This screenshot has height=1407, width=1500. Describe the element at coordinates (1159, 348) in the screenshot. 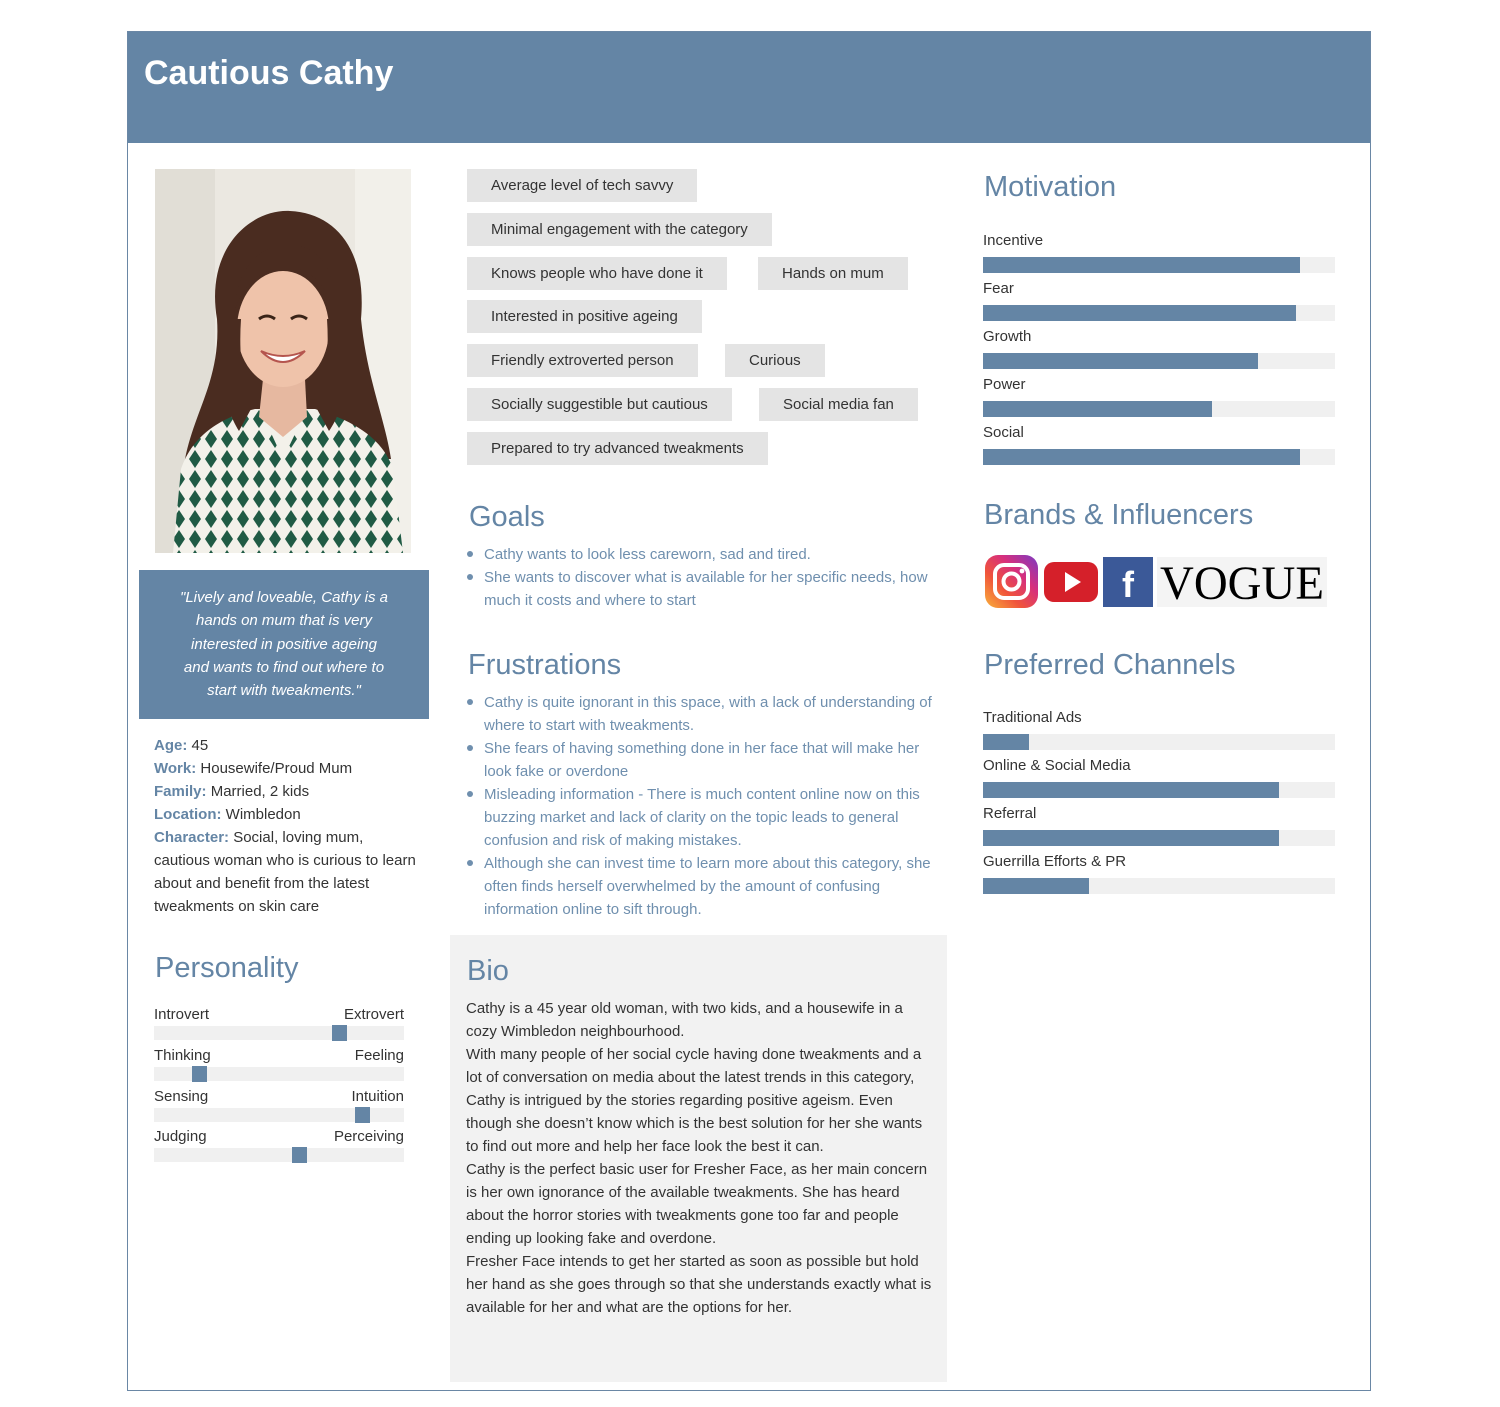

I see `motivation-item: Growth` at that location.